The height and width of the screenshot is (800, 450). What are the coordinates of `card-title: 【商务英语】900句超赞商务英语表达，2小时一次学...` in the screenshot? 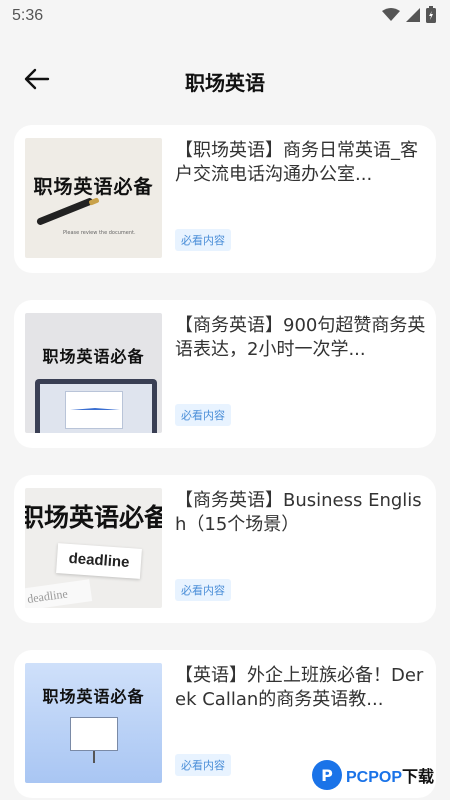 It's located at (300, 337).